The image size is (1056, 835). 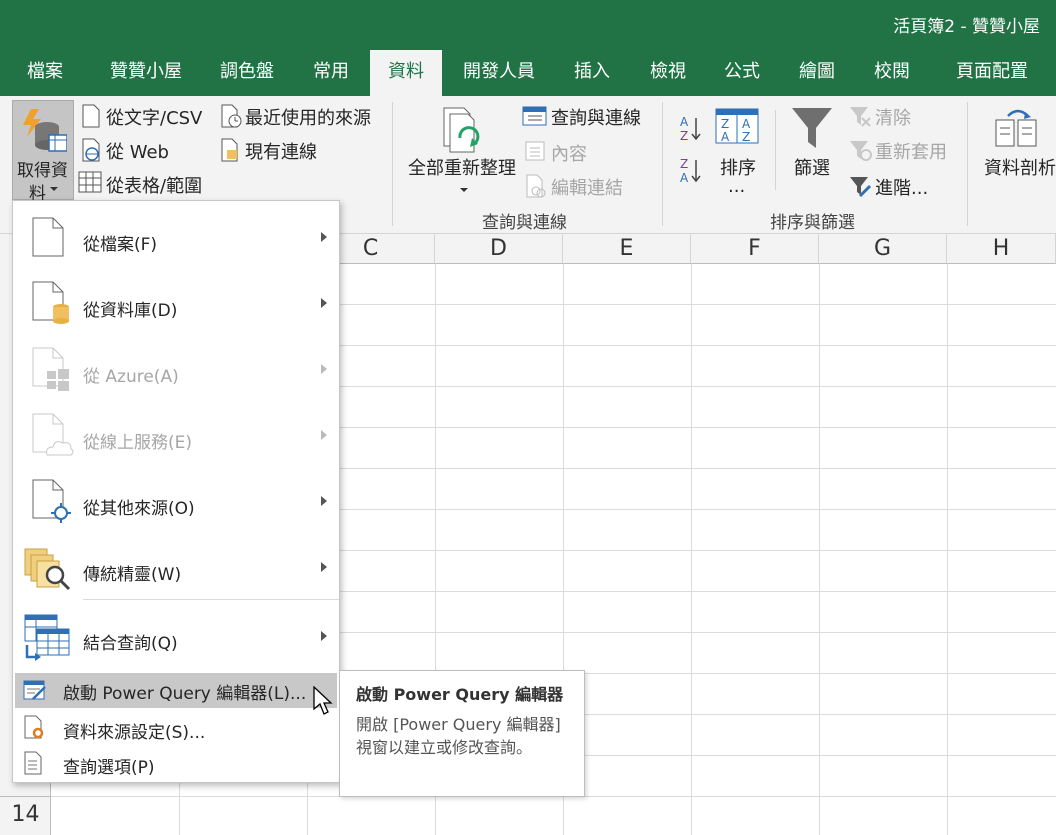 What do you see at coordinates (176, 366) in the screenshot?
I see `menu-item-from-azure: 從 Azure(A)` at bounding box center [176, 366].